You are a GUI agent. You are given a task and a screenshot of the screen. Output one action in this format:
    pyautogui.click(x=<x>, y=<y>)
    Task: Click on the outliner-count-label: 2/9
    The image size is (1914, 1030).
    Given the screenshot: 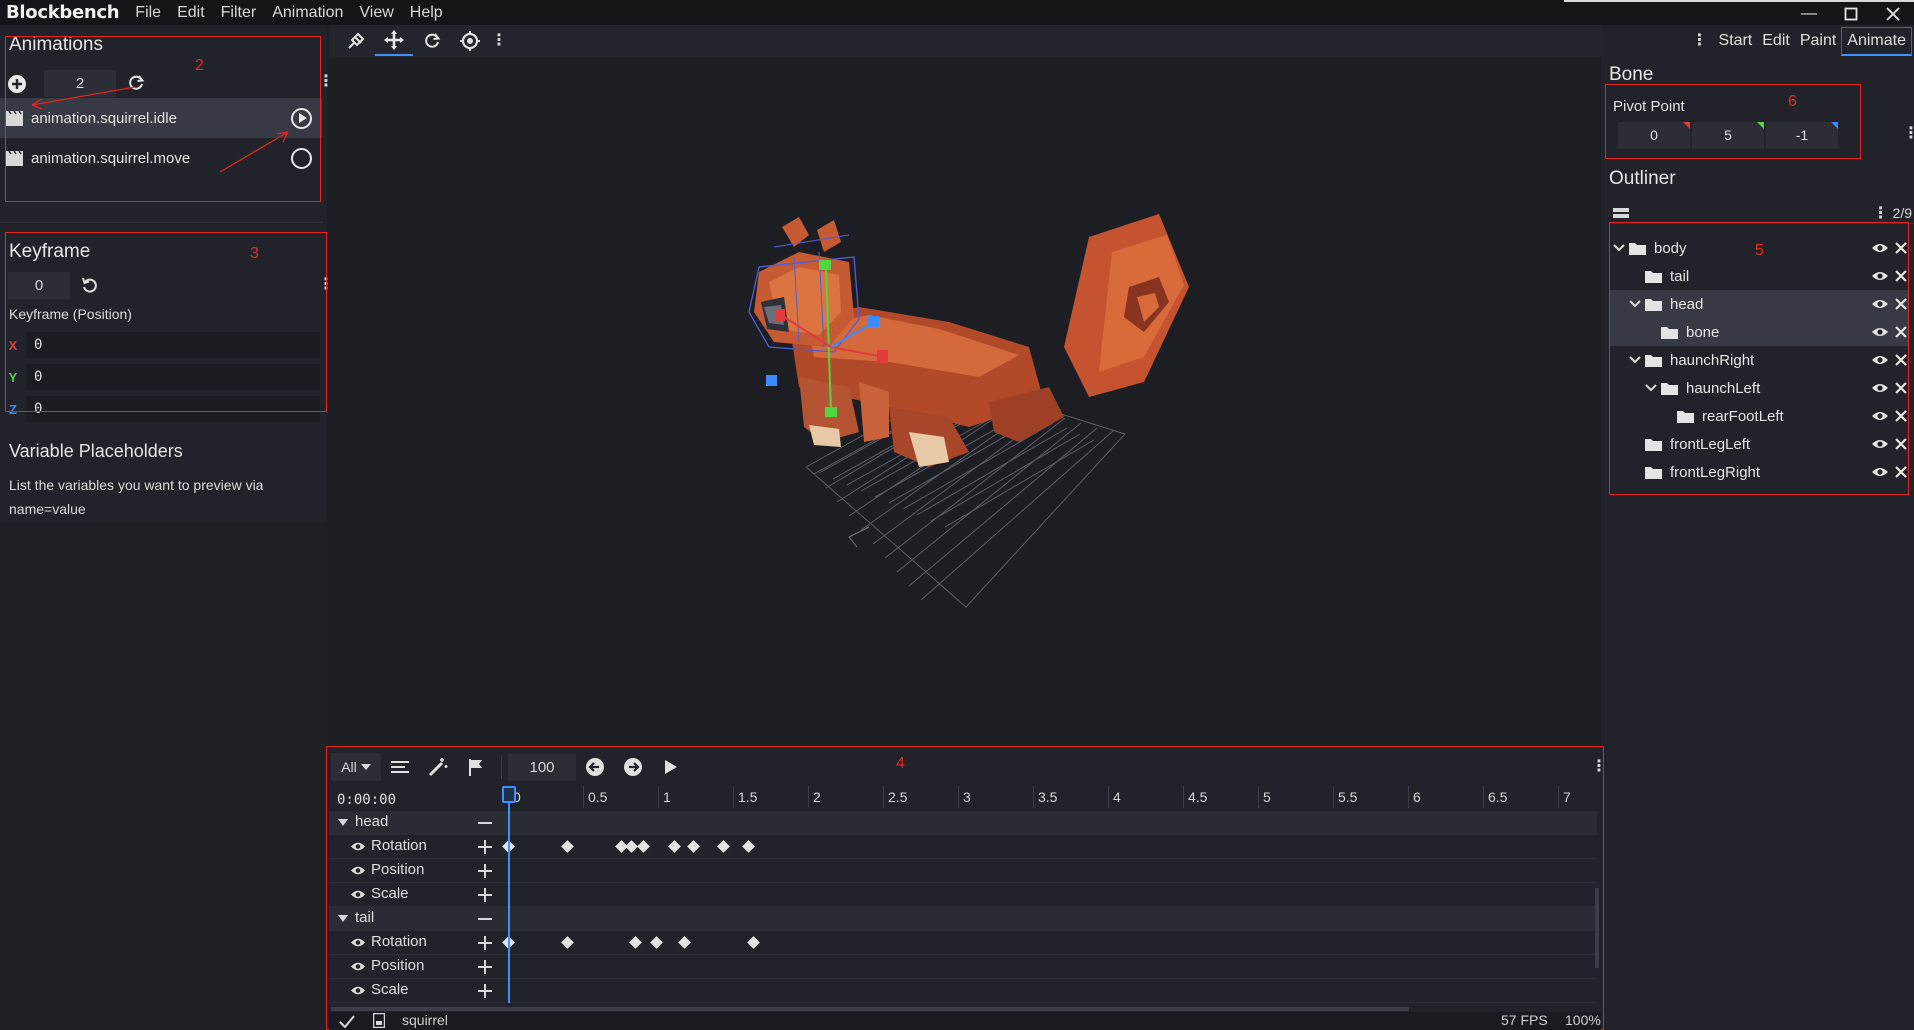 What is the action you would take?
    pyautogui.click(x=1902, y=213)
    